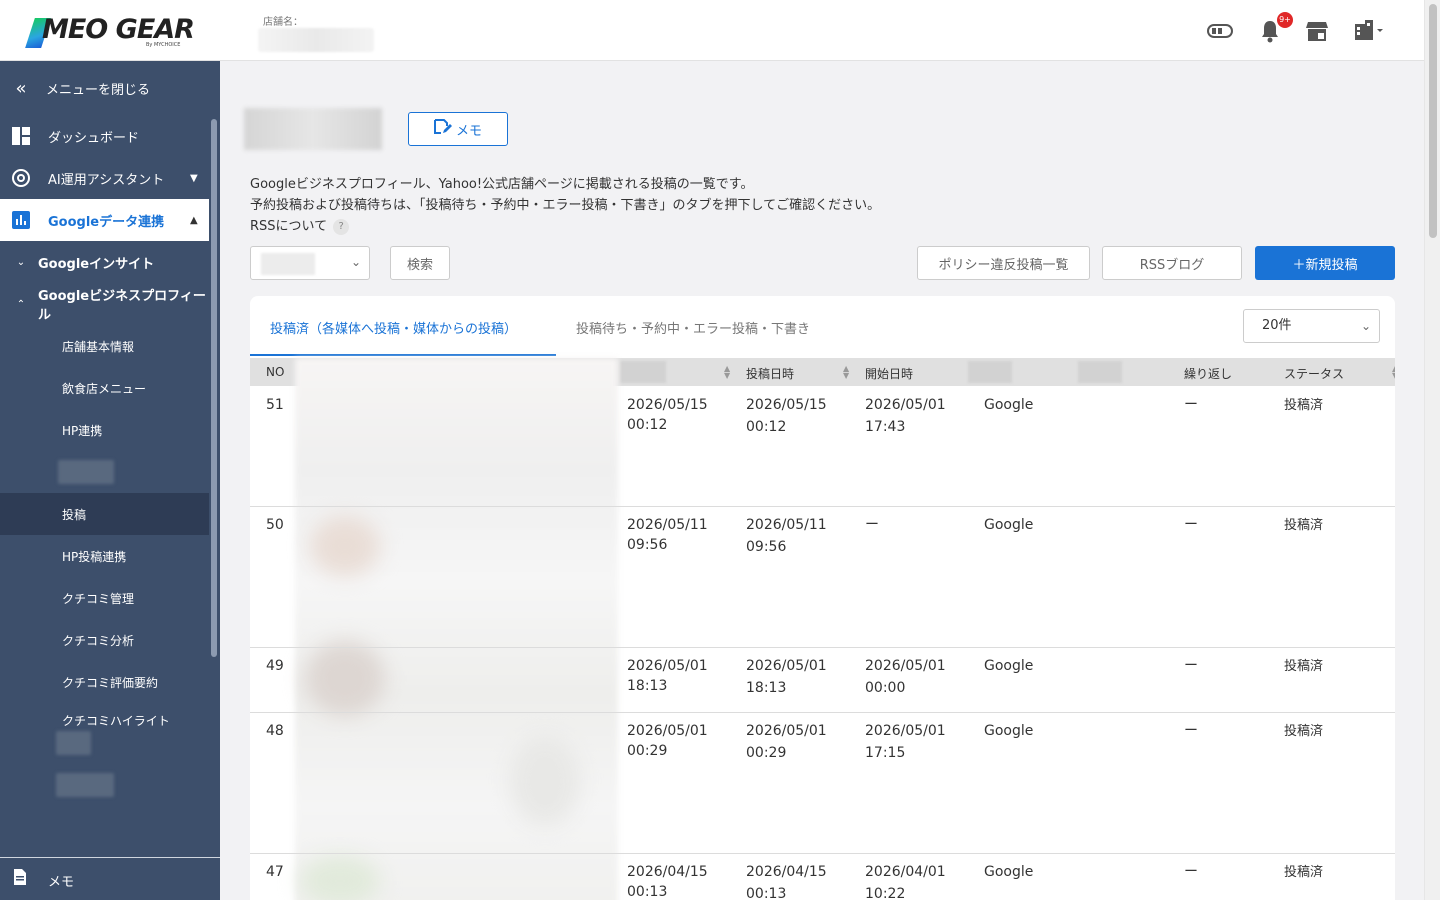 Image resolution: width=1440 pixels, height=900 pixels. What do you see at coordinates (163, 45) in the screenshot?
I see `logo-subtext: By MYCHOICE` at bounding box center [163, 45].